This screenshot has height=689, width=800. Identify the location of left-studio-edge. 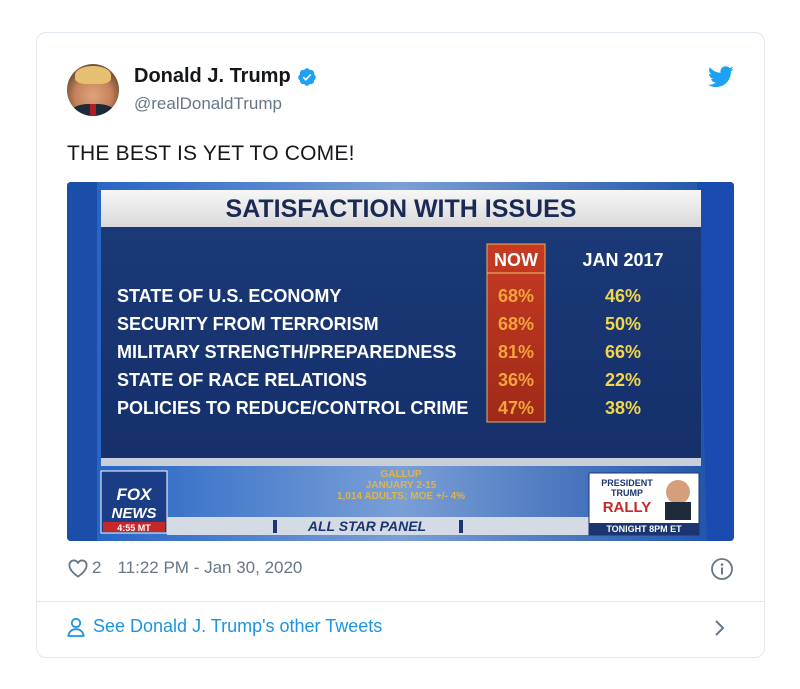
(82, 361).